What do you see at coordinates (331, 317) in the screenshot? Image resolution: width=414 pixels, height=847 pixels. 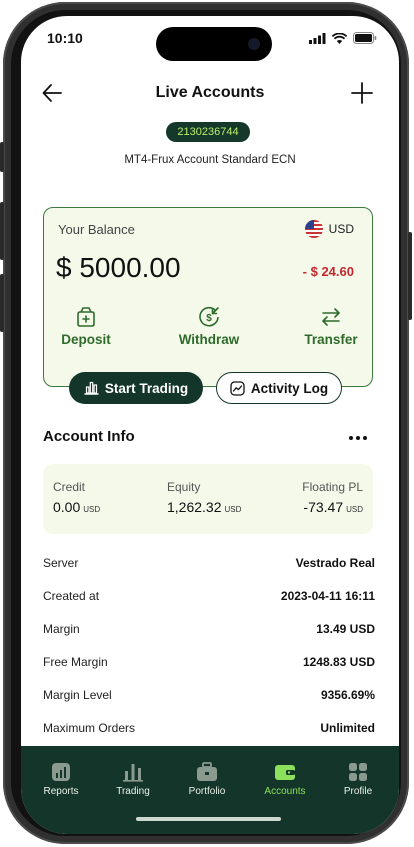 I see `transfer-icon` at bounding box center [331, 317].